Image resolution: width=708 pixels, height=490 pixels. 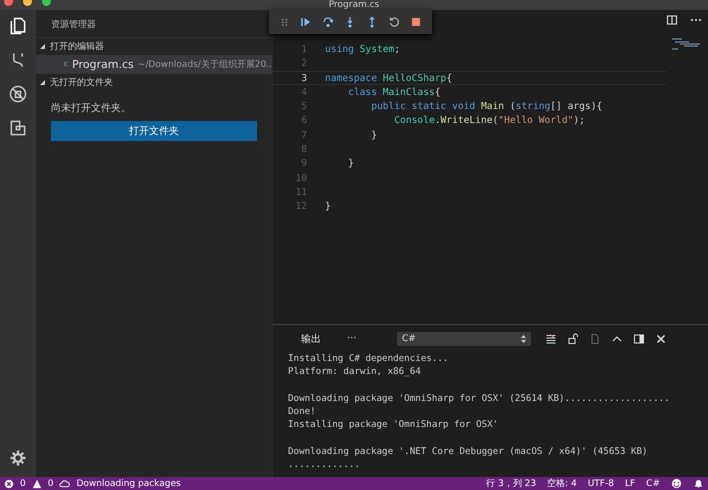 What do you see at coordinates (354, 5) in the screenshot?
I see `window-title: Program.cs` at bounding box center [354, 5].